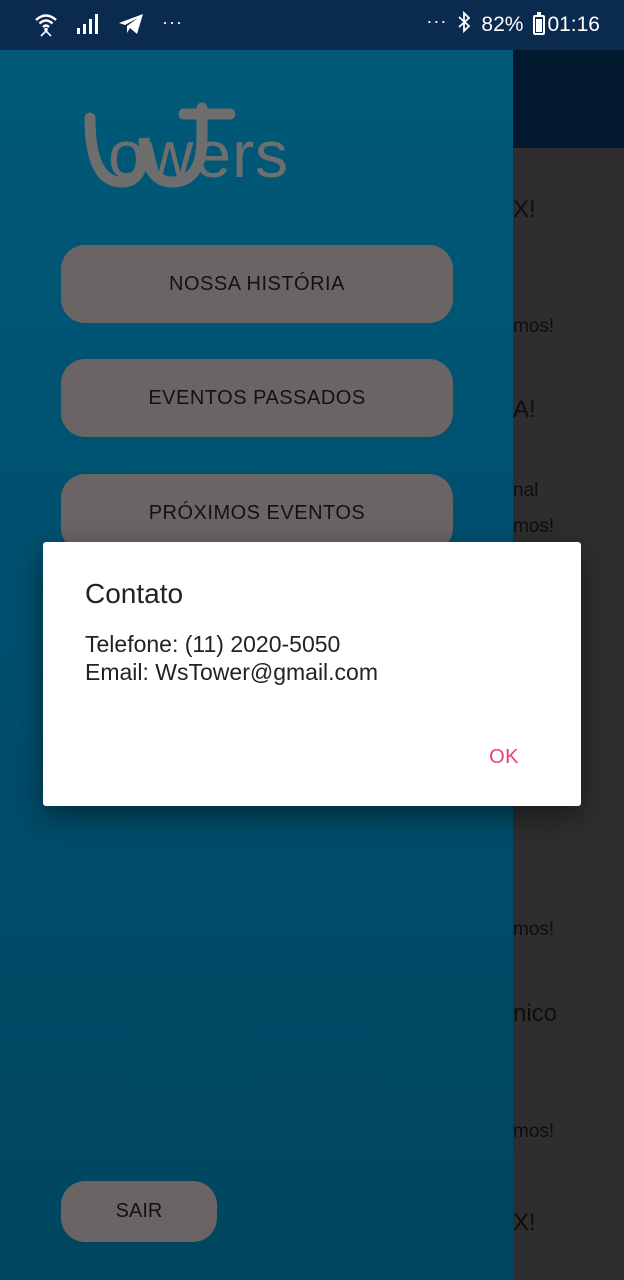  I want to click on status-overflow-right: ···, so click(437, 20).